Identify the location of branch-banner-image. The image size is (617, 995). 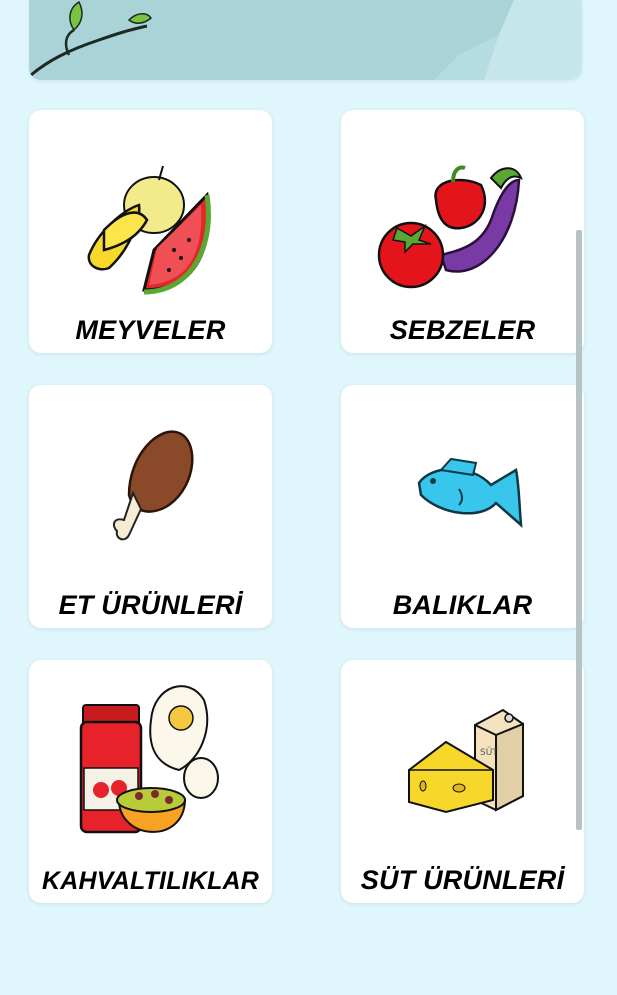
(305, 40).